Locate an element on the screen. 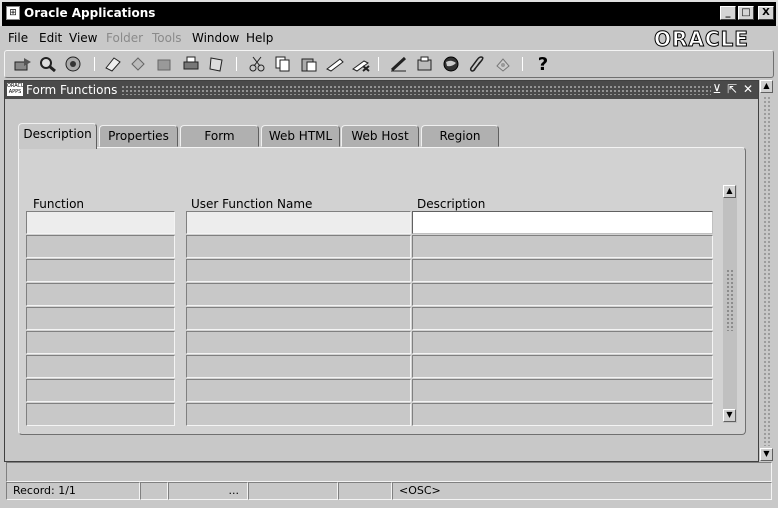 The height and width of the screenshot is (508, 778). new-icon is located at coordinates (23, 64).